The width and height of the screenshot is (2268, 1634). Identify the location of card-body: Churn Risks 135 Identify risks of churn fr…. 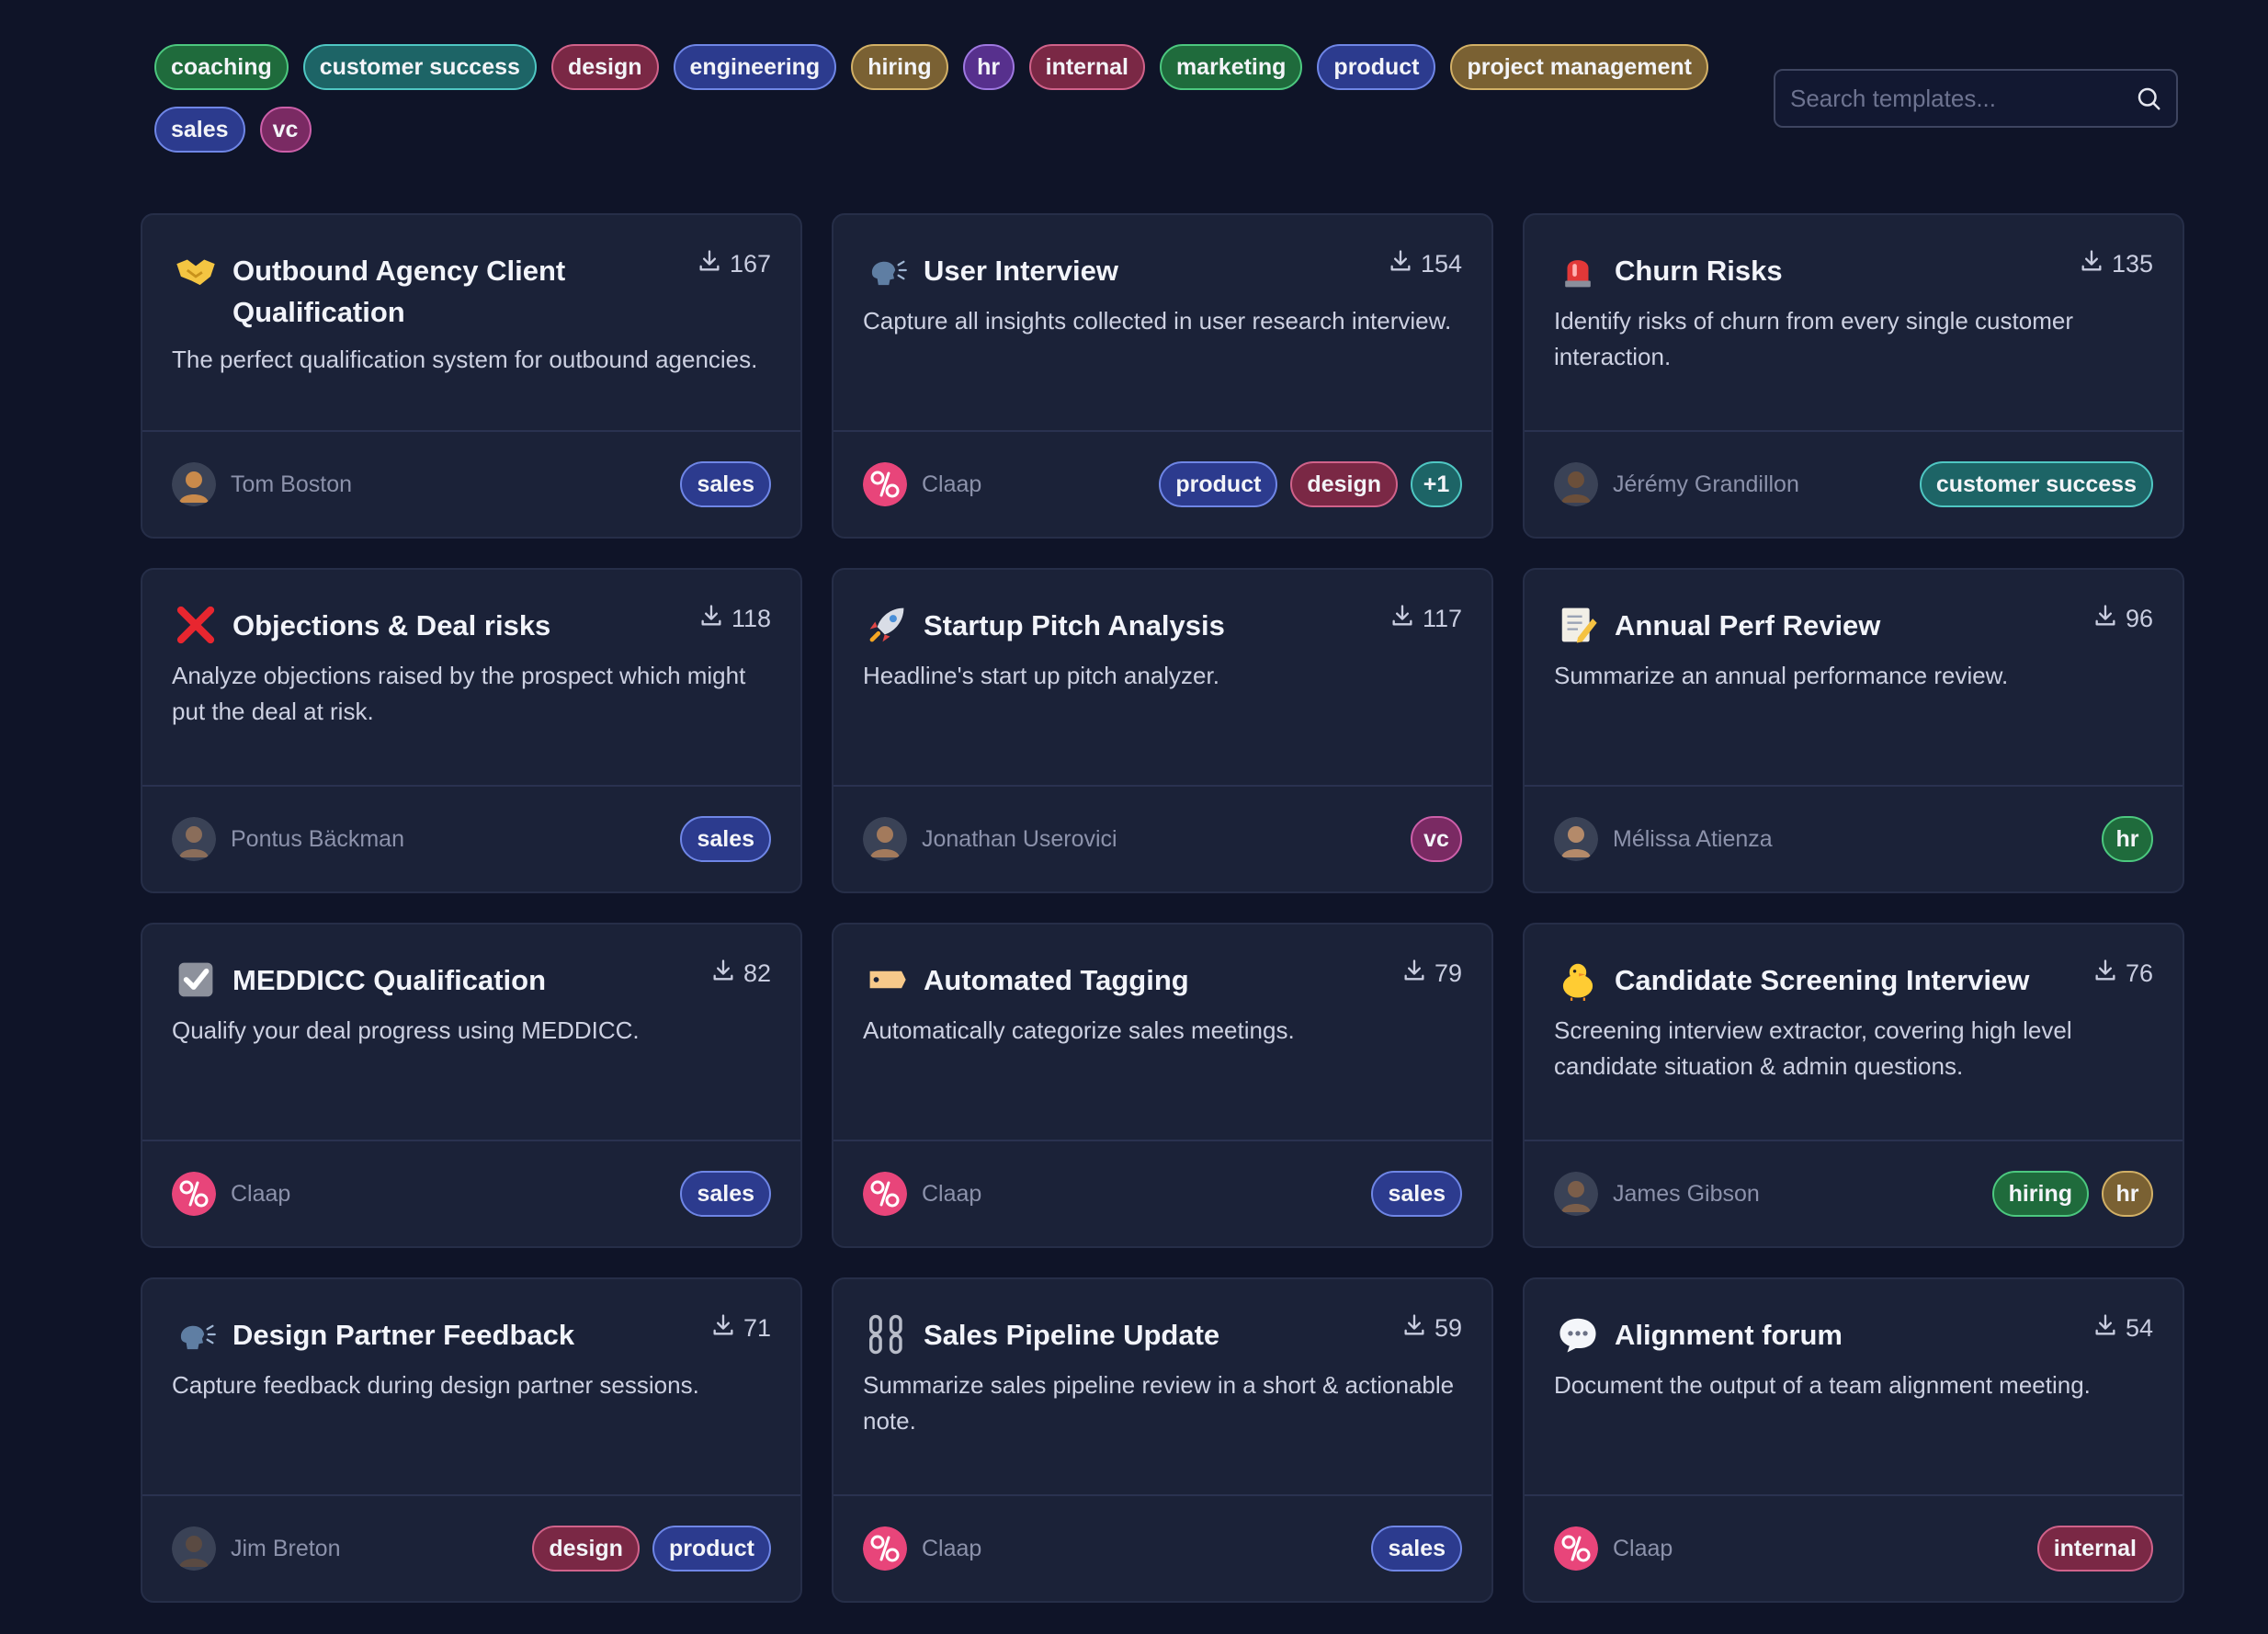
(1854, 322).